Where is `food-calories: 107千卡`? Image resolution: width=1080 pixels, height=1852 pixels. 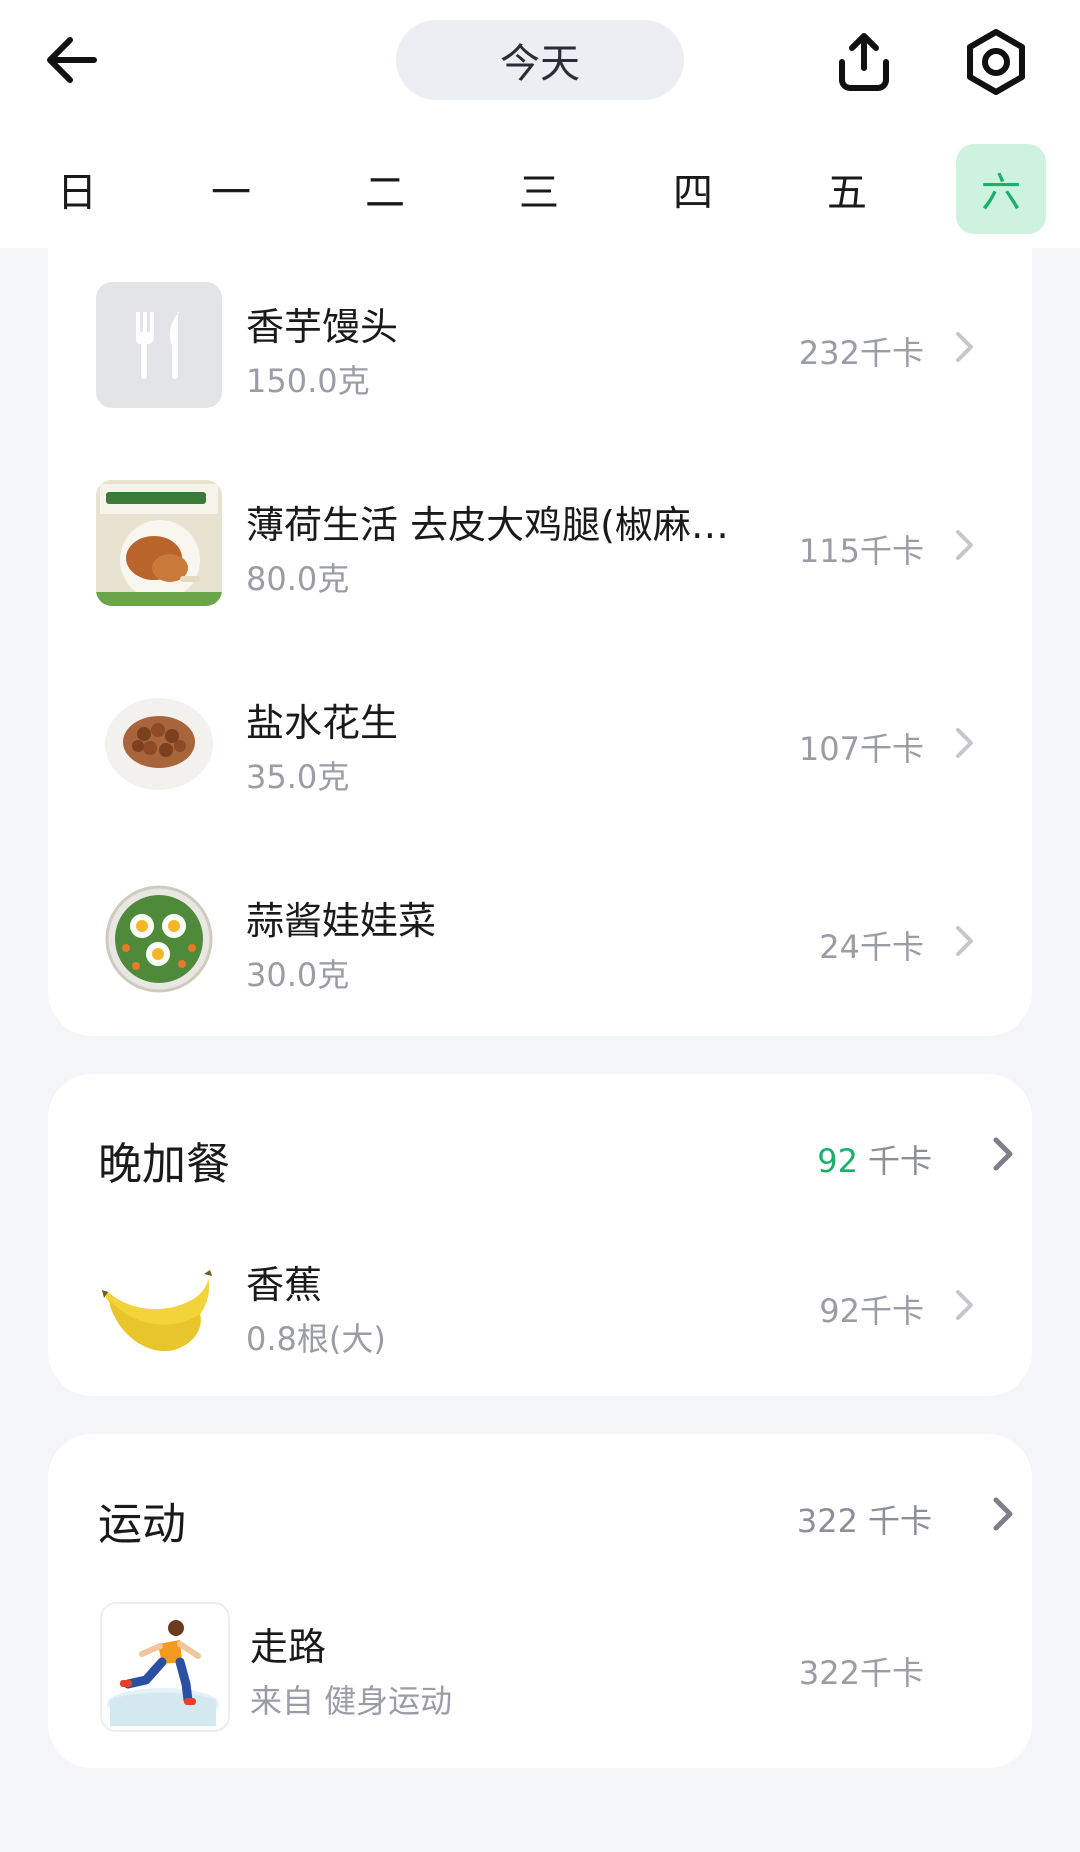 food-calories: 107千卡 is located at coordinates (861, 749).